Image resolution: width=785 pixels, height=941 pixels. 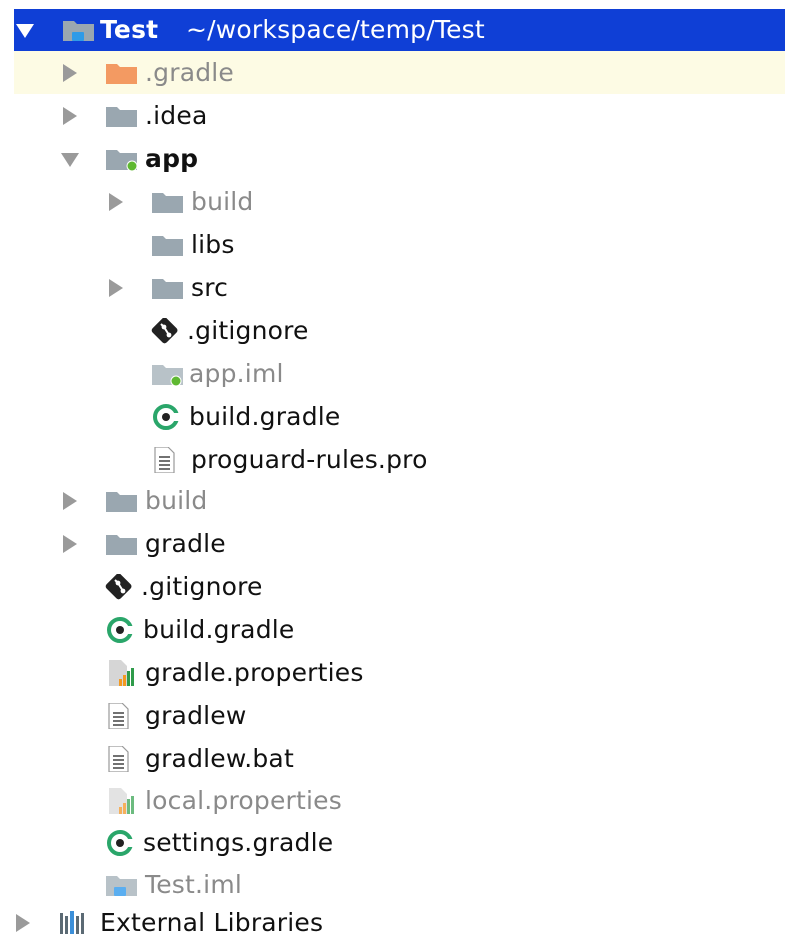 I want to click on tree-row-settings-gradle: settings.gradle, so click(x=392, y=842).